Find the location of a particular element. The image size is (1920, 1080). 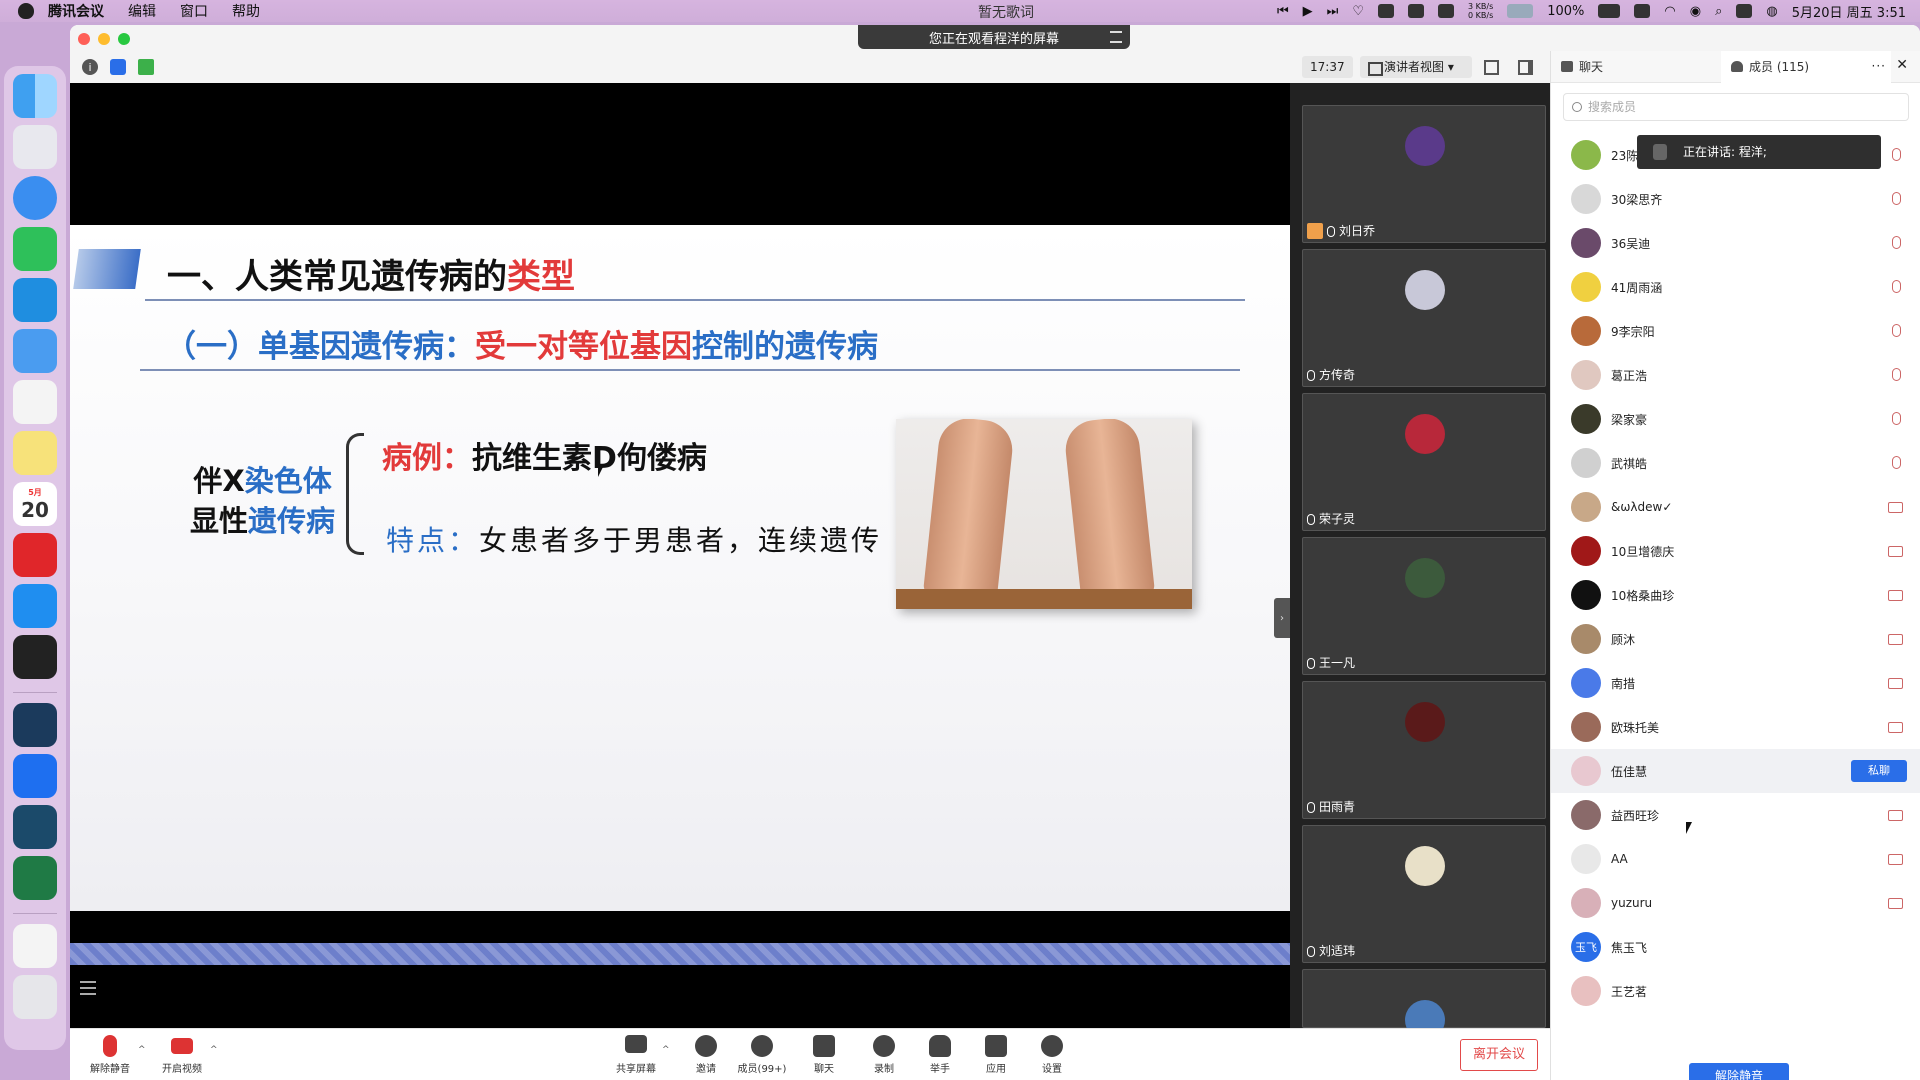

share-screen-button: 共享屏幕 is located at coordinates (636, 1055).